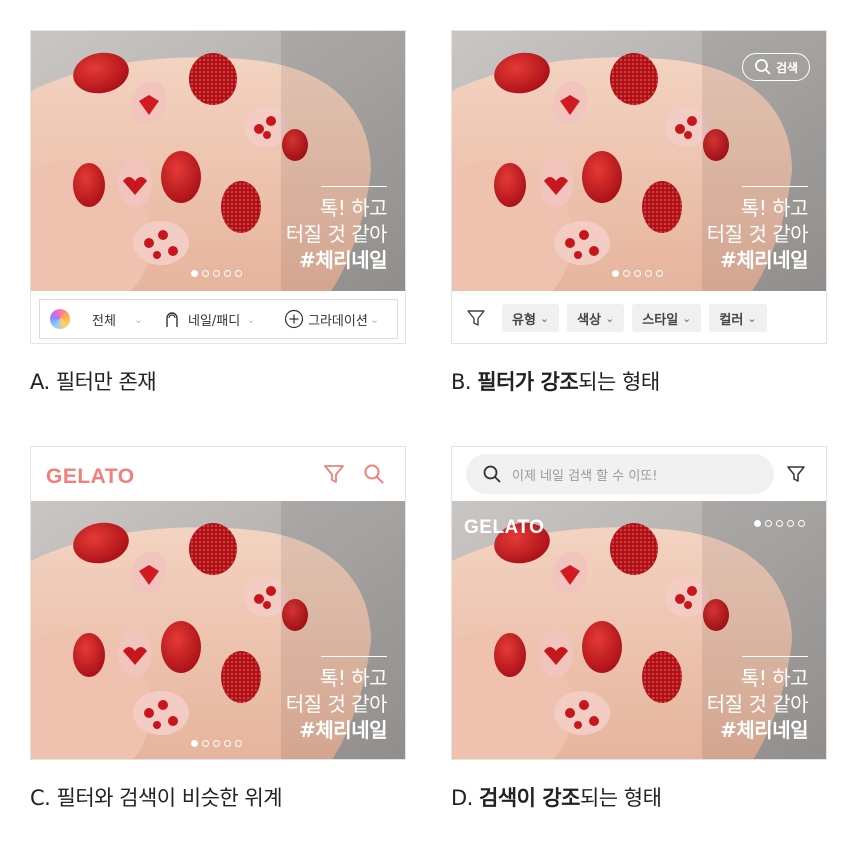  Describe the element at coordinates (787, 67) in the screenshot. I see `search-label: 검색` at that location.